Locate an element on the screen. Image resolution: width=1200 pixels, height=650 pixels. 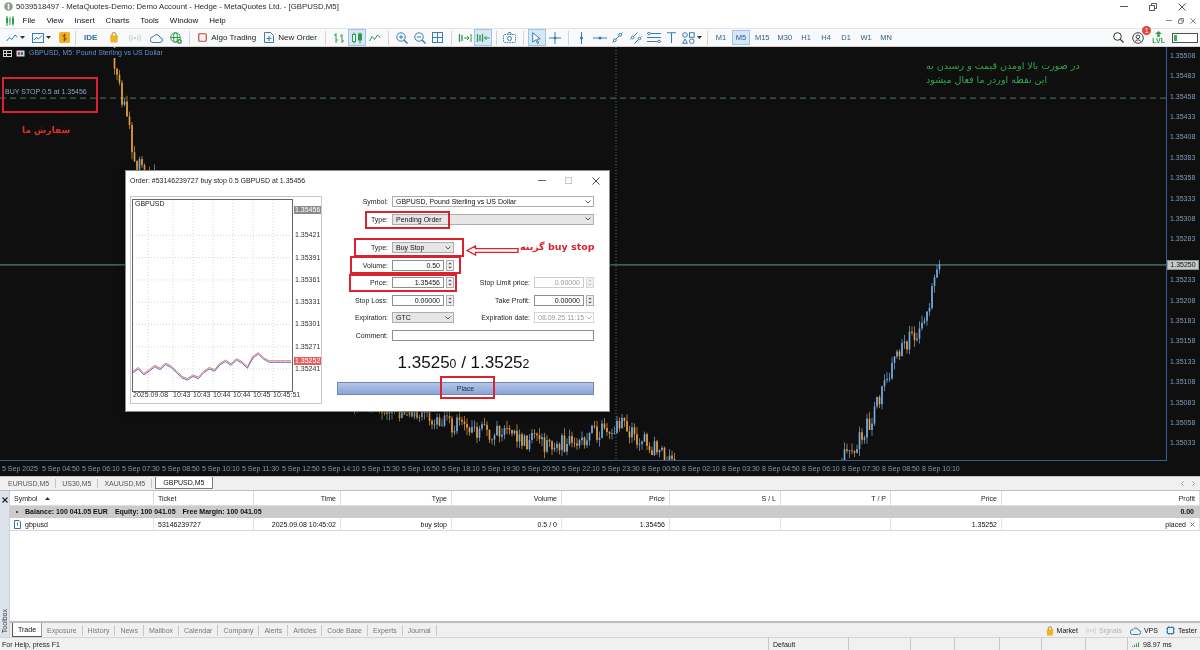
document-plus-icon is located at coordinates (269, 37).